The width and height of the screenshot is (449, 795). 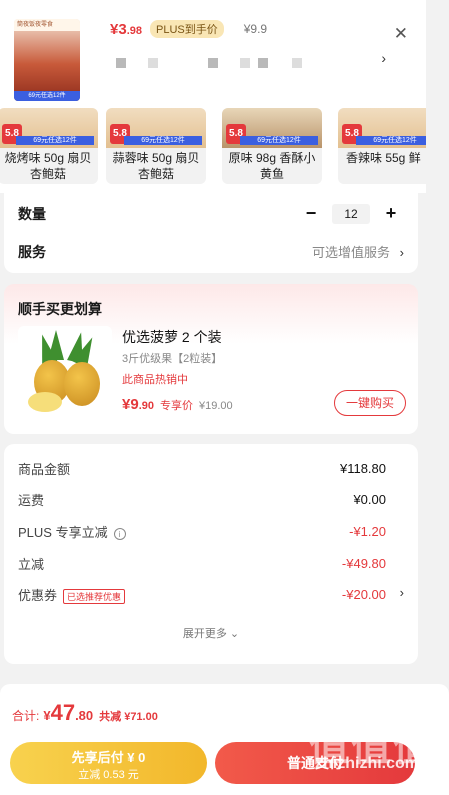 What do you see at coordinates (128, 717) in the screenshot?
I see `total-saved: 共减 ¥71.00` at bounding box center [128, 717].